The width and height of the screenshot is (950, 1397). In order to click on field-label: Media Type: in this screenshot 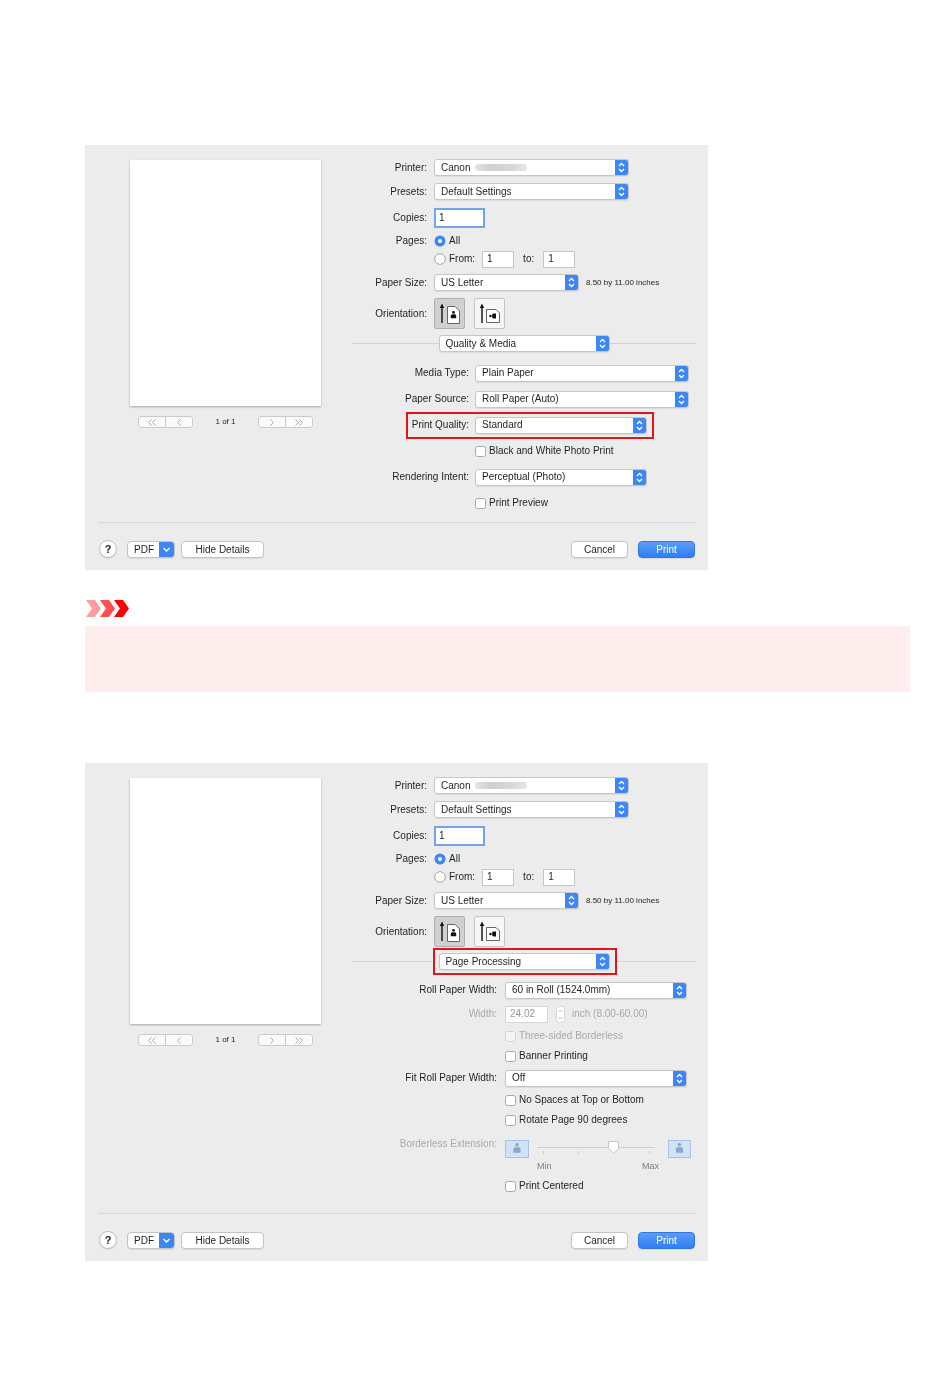, I will do `click(441, 373)`.